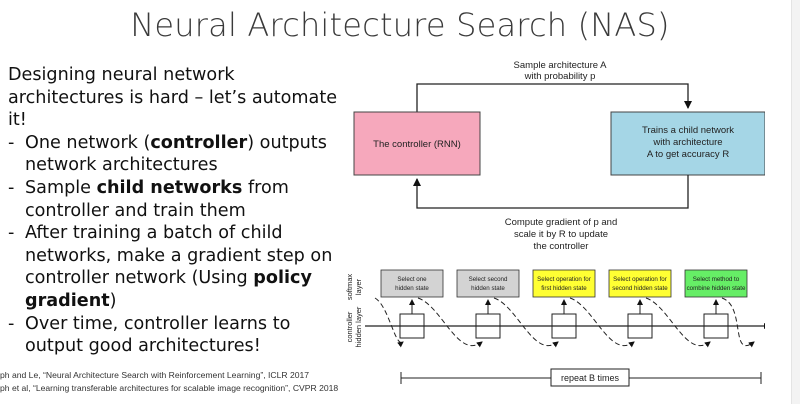 The image size is (800, 404). Describe the element at coordinates (551, 192) in the screenshot. I see `gradient-arrow` at that location.